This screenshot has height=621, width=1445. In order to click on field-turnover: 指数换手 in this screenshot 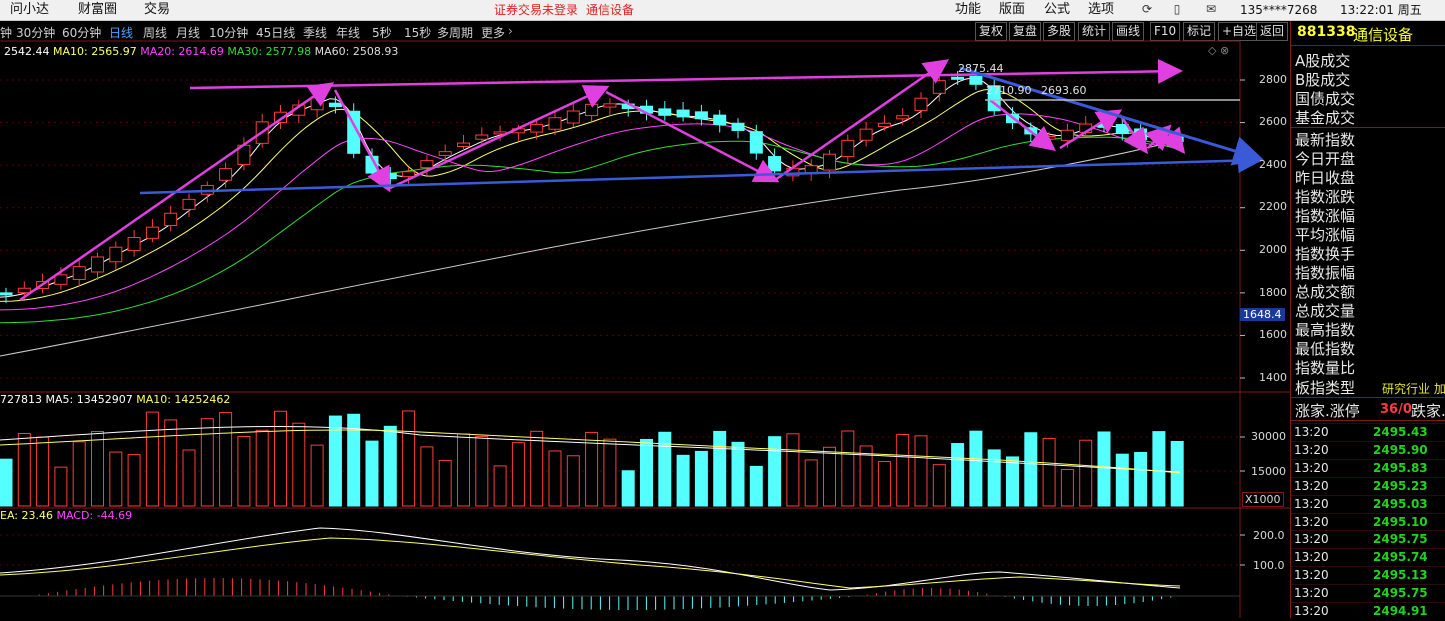, I will do `click(1325, 254)`.